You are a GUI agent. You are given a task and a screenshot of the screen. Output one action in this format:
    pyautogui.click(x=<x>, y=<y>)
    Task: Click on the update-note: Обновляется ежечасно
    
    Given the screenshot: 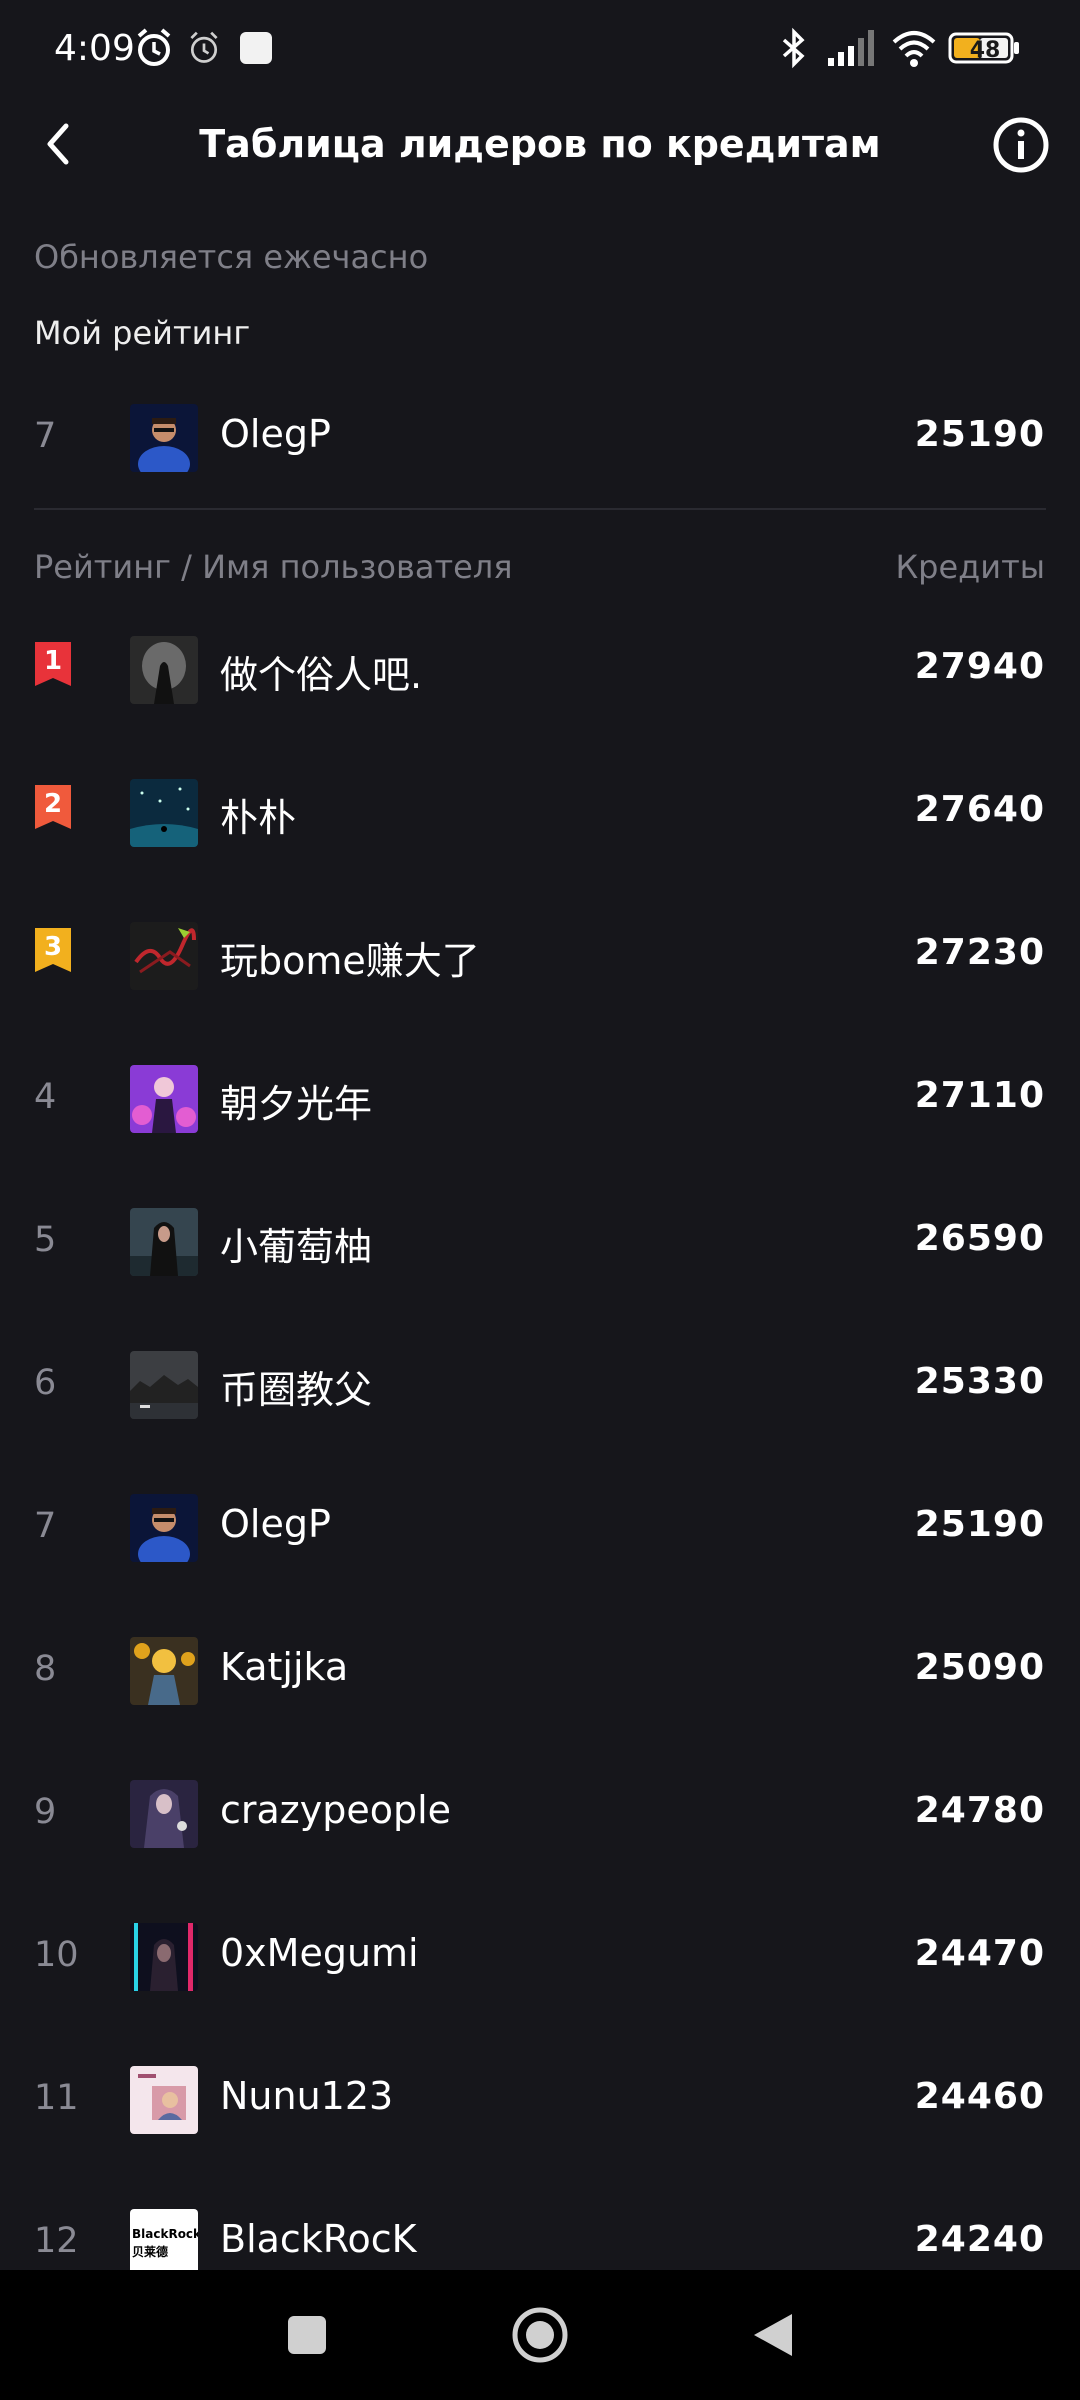 What is the action you would take?
    pyautogui.click(x=231, y=257)
    